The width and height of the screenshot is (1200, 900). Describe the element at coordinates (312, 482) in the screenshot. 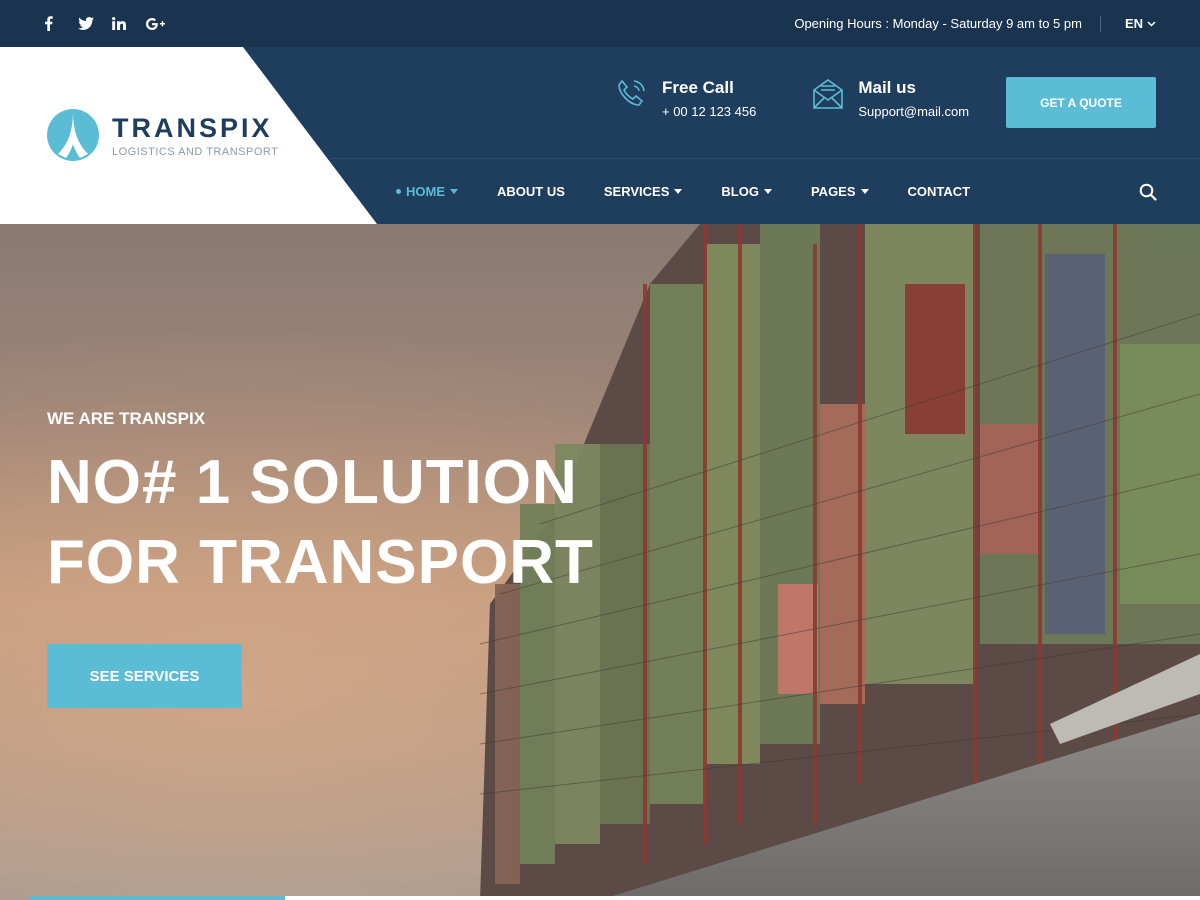

I see `headline-line-1: NO# 1 SOLUTION` at that location.